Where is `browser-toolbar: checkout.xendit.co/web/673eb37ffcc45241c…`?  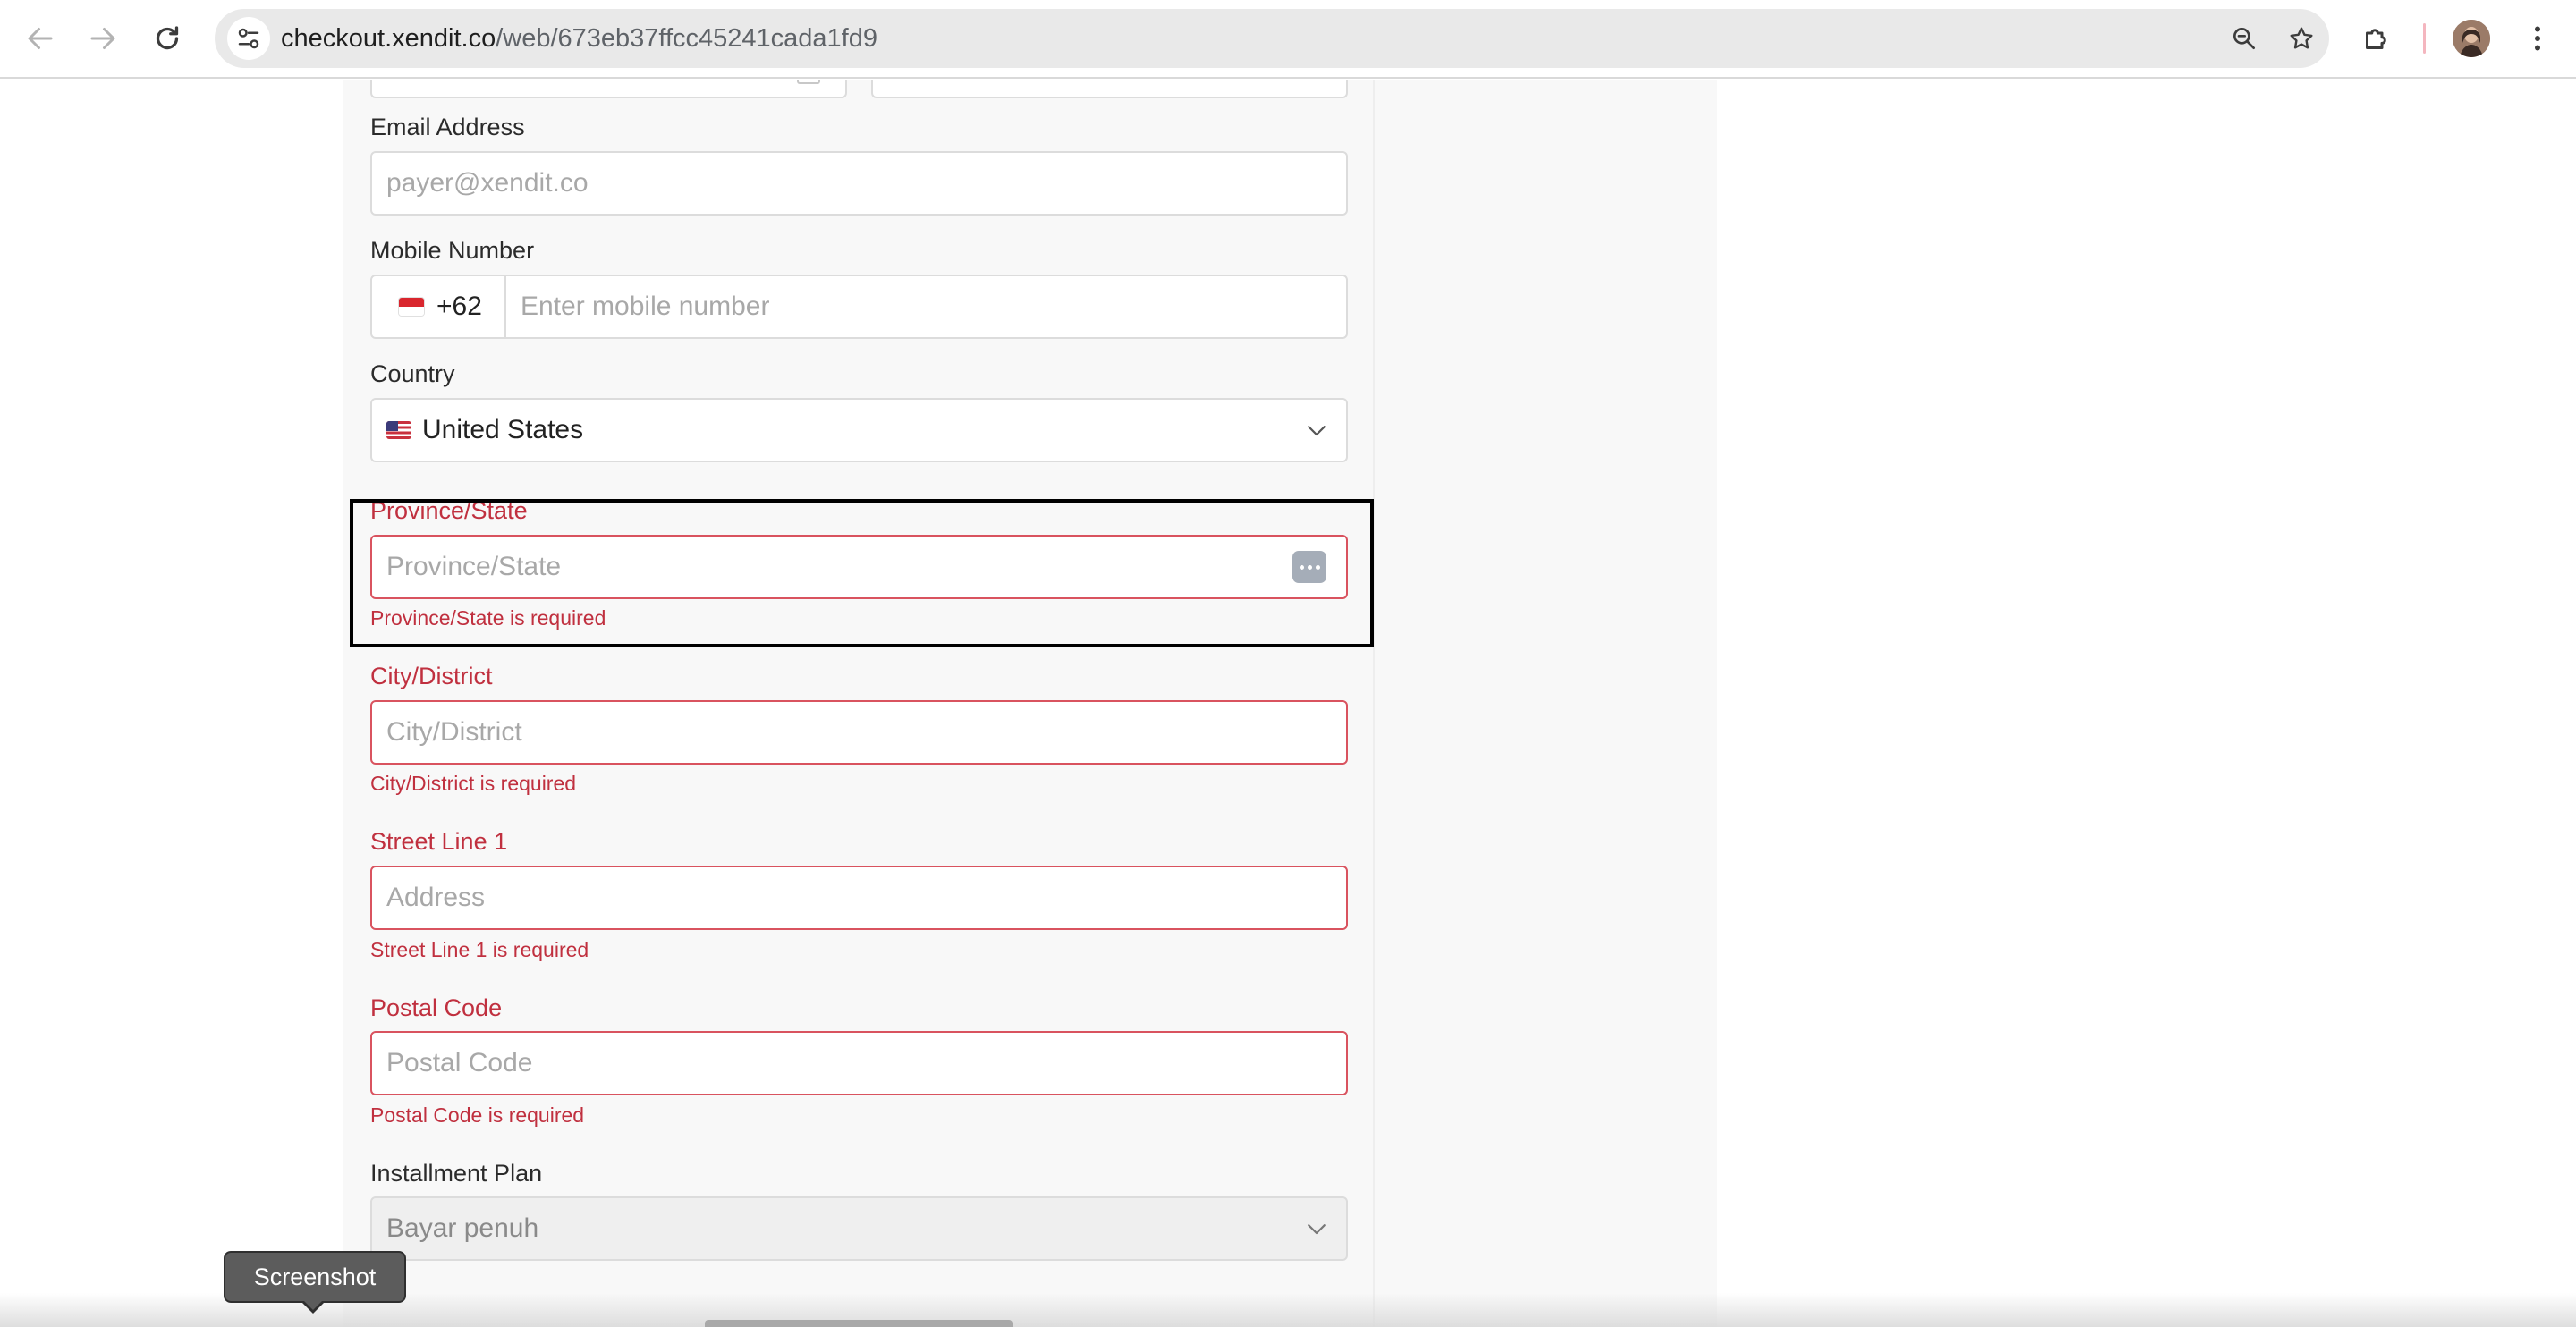 browser-toolbar: checkout.xendit.co/web/673eb37ffcc45241c… is located at coordinates (1288, 39).